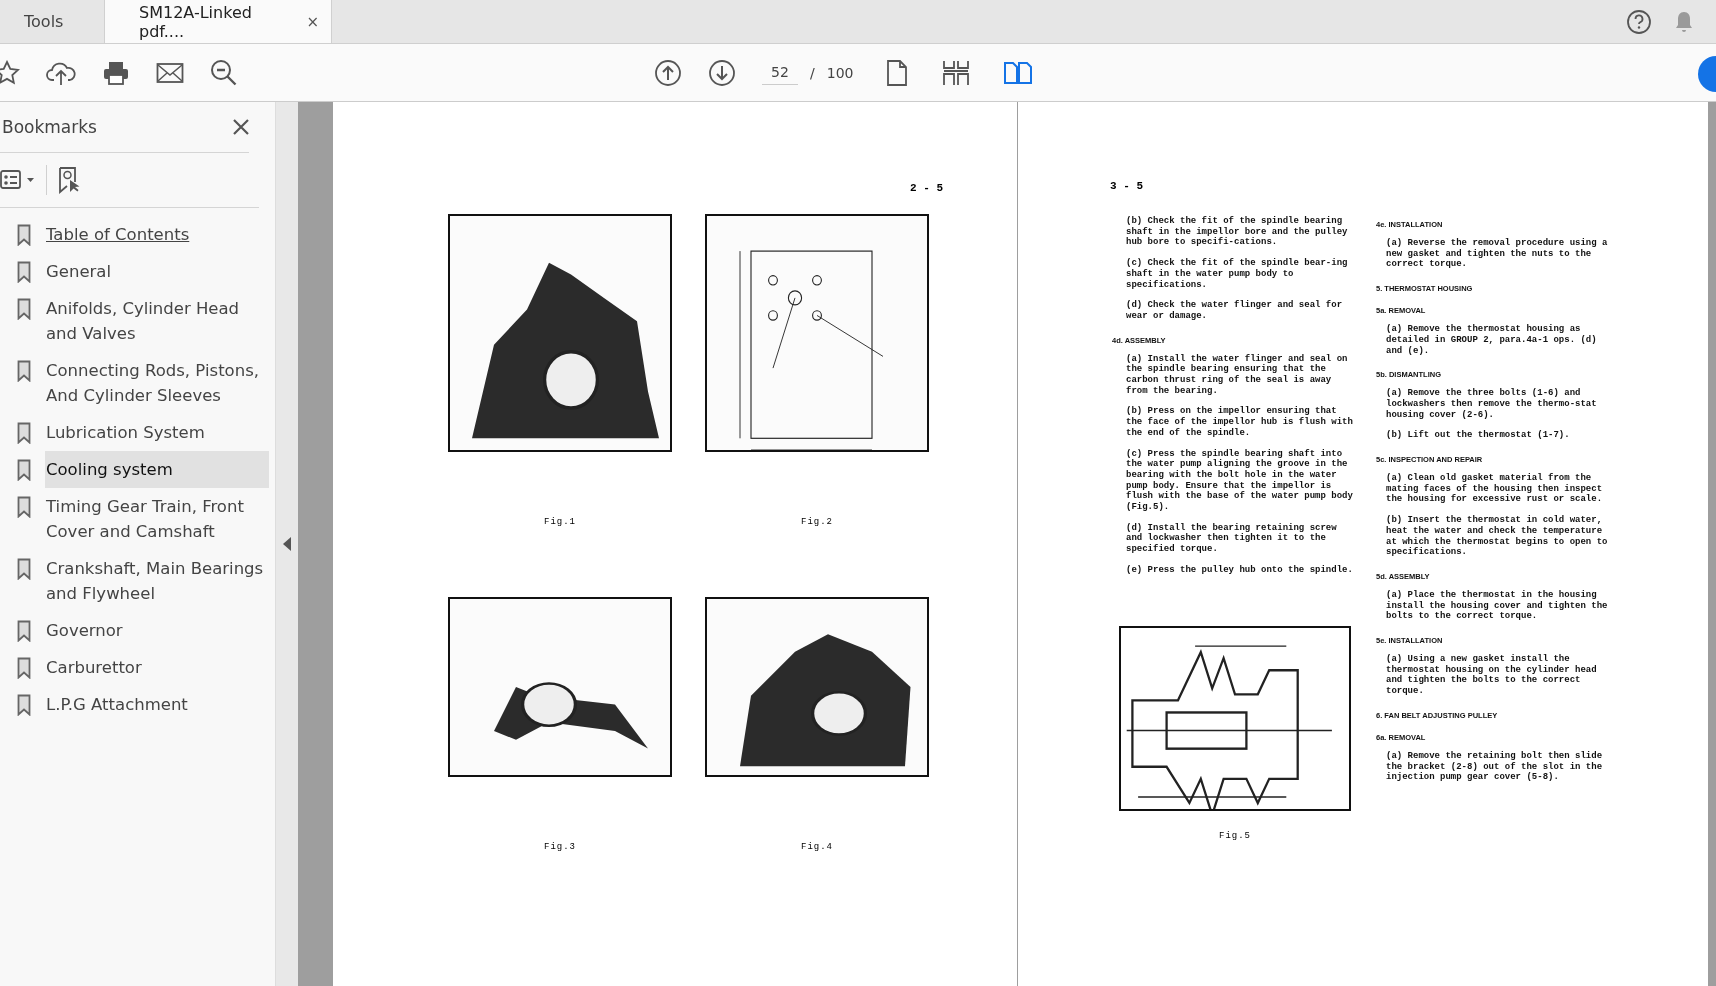 The height and width of the screenshot is (986, 1716). I want to click on previous-page-icon, so click(668, 72).